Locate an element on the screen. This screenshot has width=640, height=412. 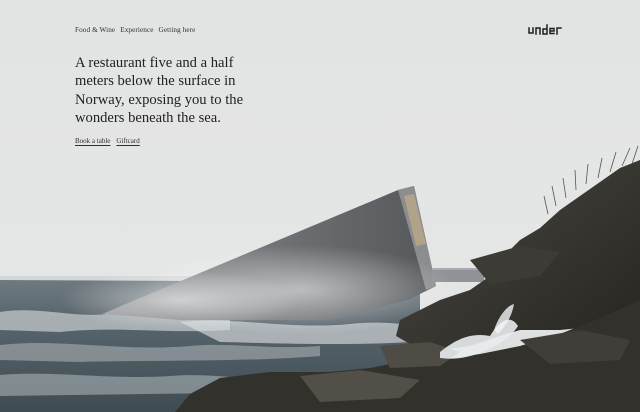
hero-actions: Book a table Giftcard is located at coordinates (107, 141).